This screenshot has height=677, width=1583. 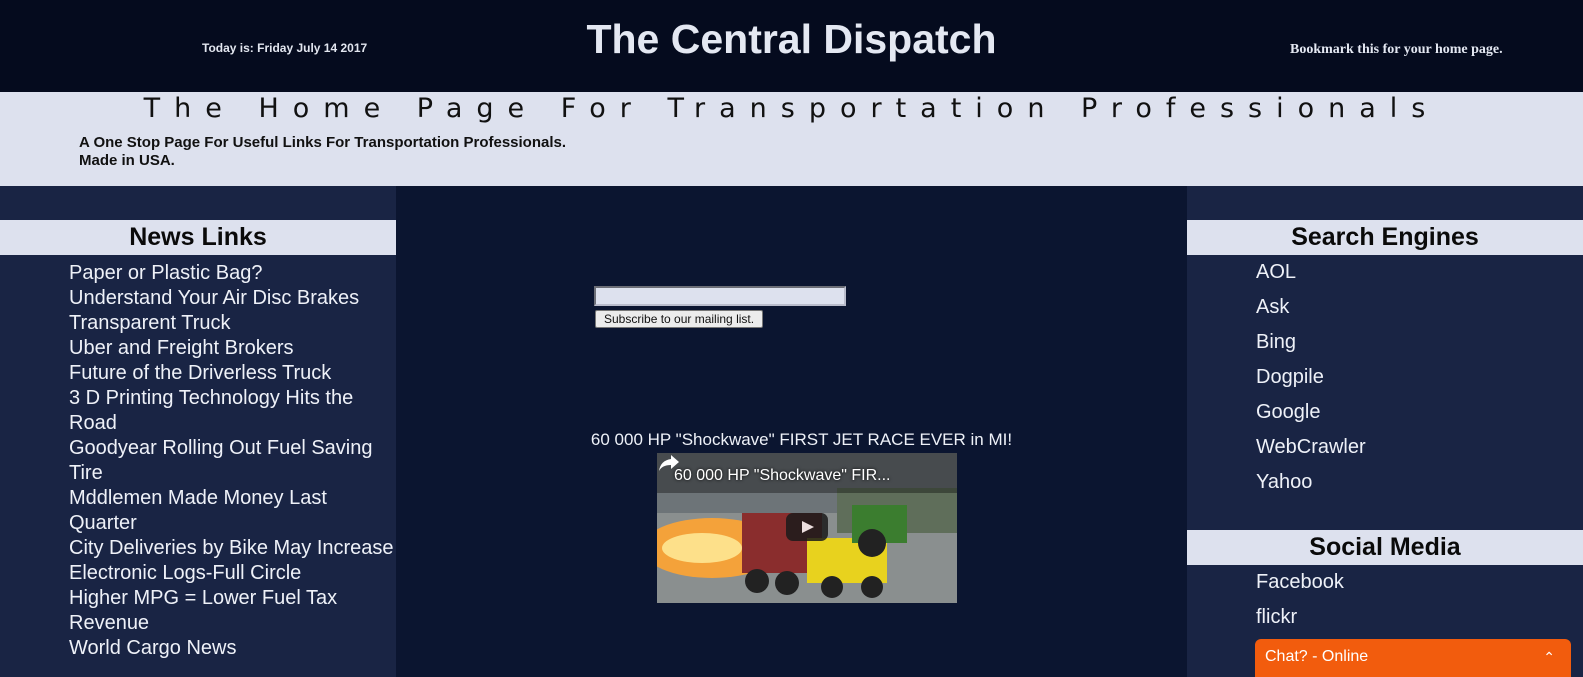 I want to click on share-icon, so click(x=669, y=463).